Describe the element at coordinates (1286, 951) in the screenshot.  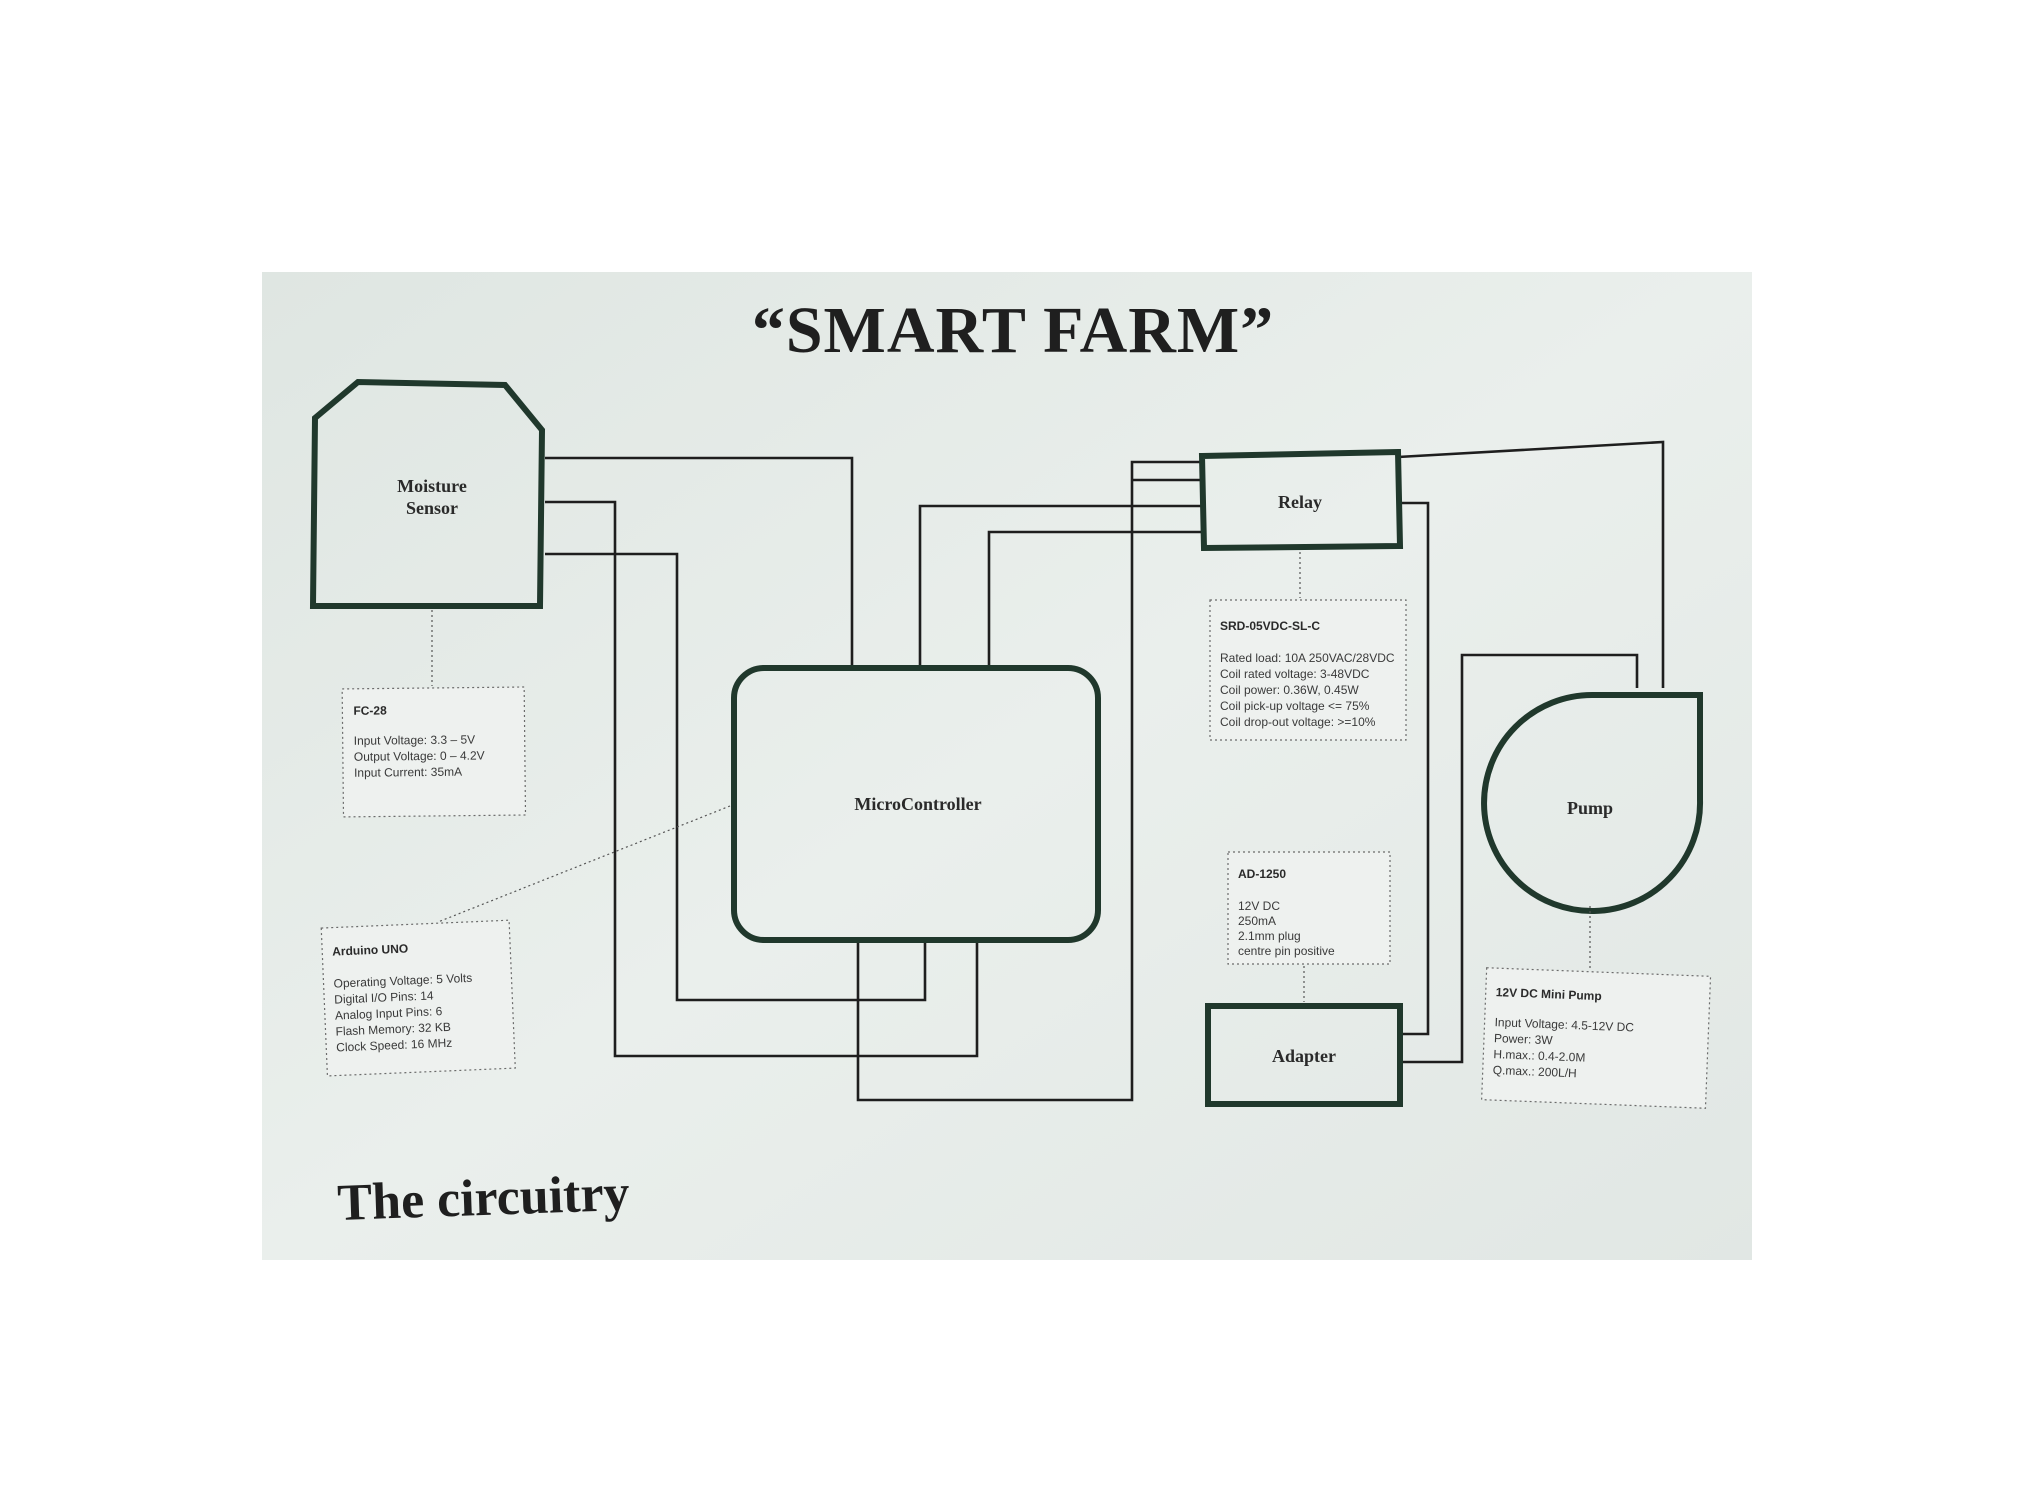
I see `spec-adapter-line: centre pin positive` at that location.